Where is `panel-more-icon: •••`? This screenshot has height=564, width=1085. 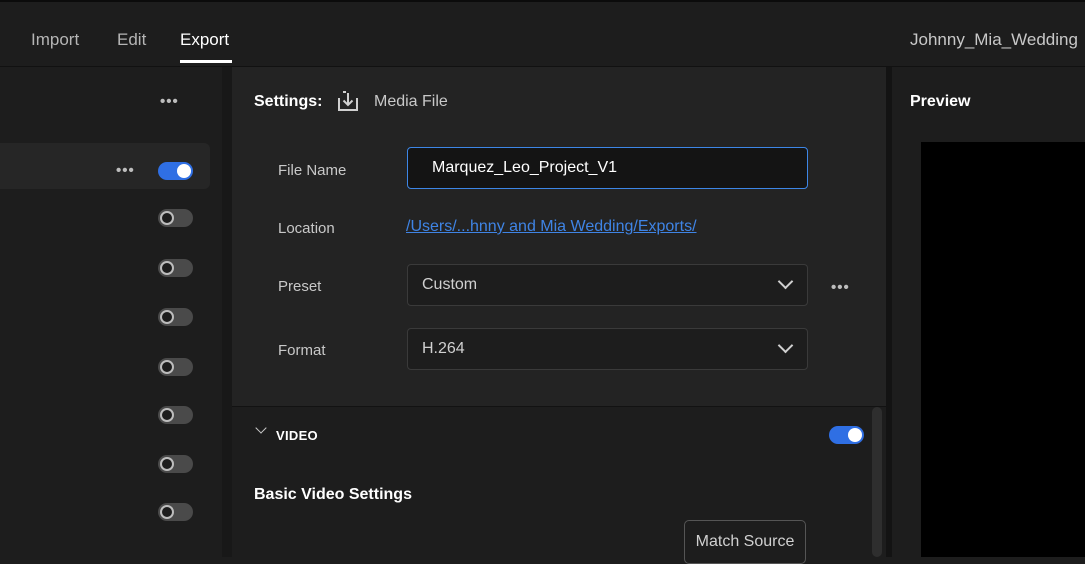
panel-more-icon: ••• is located at coordinates (169, 101).